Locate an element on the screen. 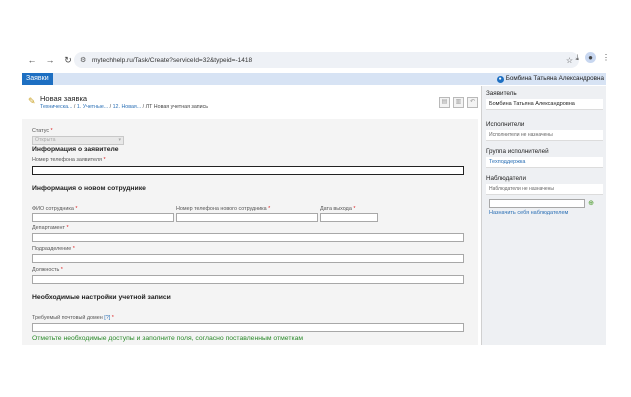 The height and width of the screenshot is (397, 631). exit-date-label: Дата выхода * is located at coordinates (337, 209).